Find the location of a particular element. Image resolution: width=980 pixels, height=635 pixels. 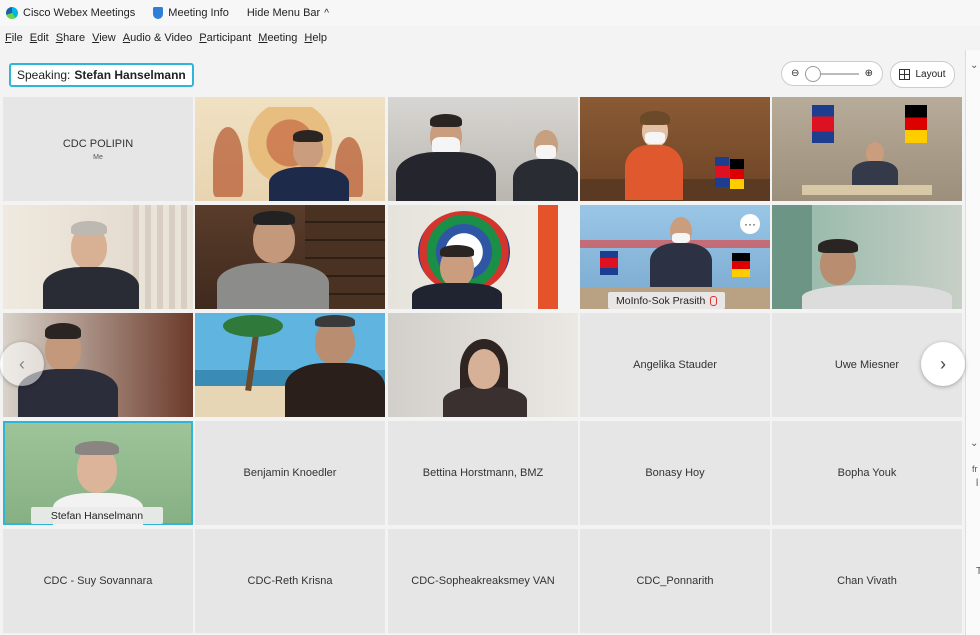

zoom-slider-knob is located at coordinates (813, 73).